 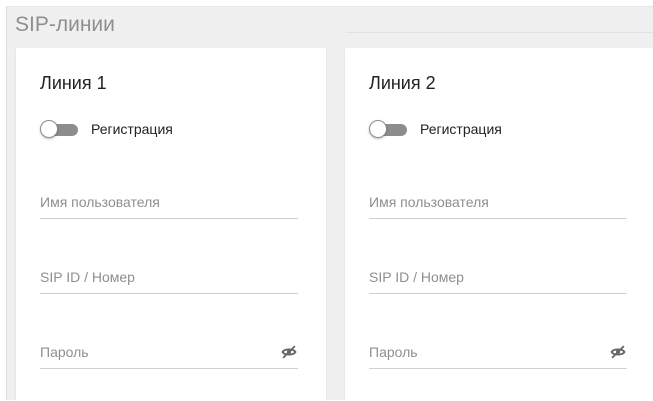 I want to click on line-2-username-field, so click(x=498, y=203).